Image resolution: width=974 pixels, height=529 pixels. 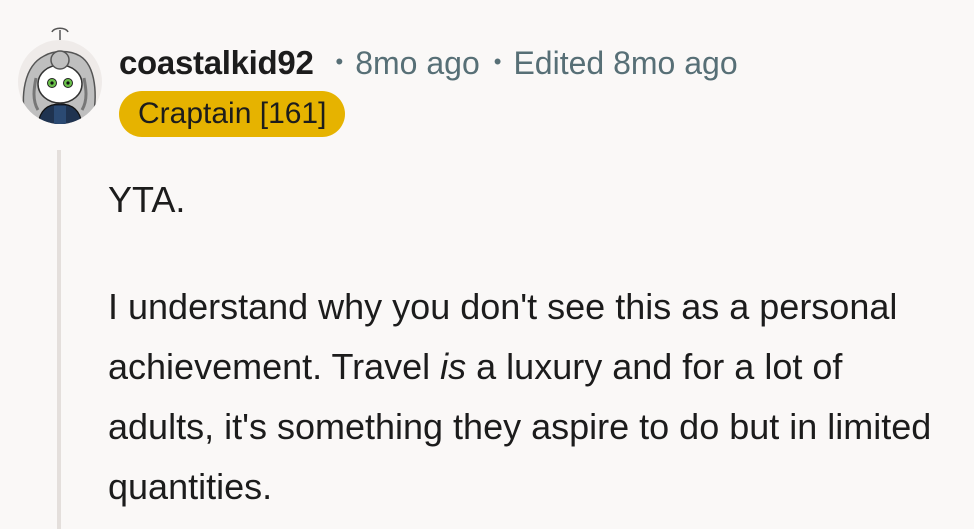 I want to click on emphasized-text: is, so click(x=453, y=366).